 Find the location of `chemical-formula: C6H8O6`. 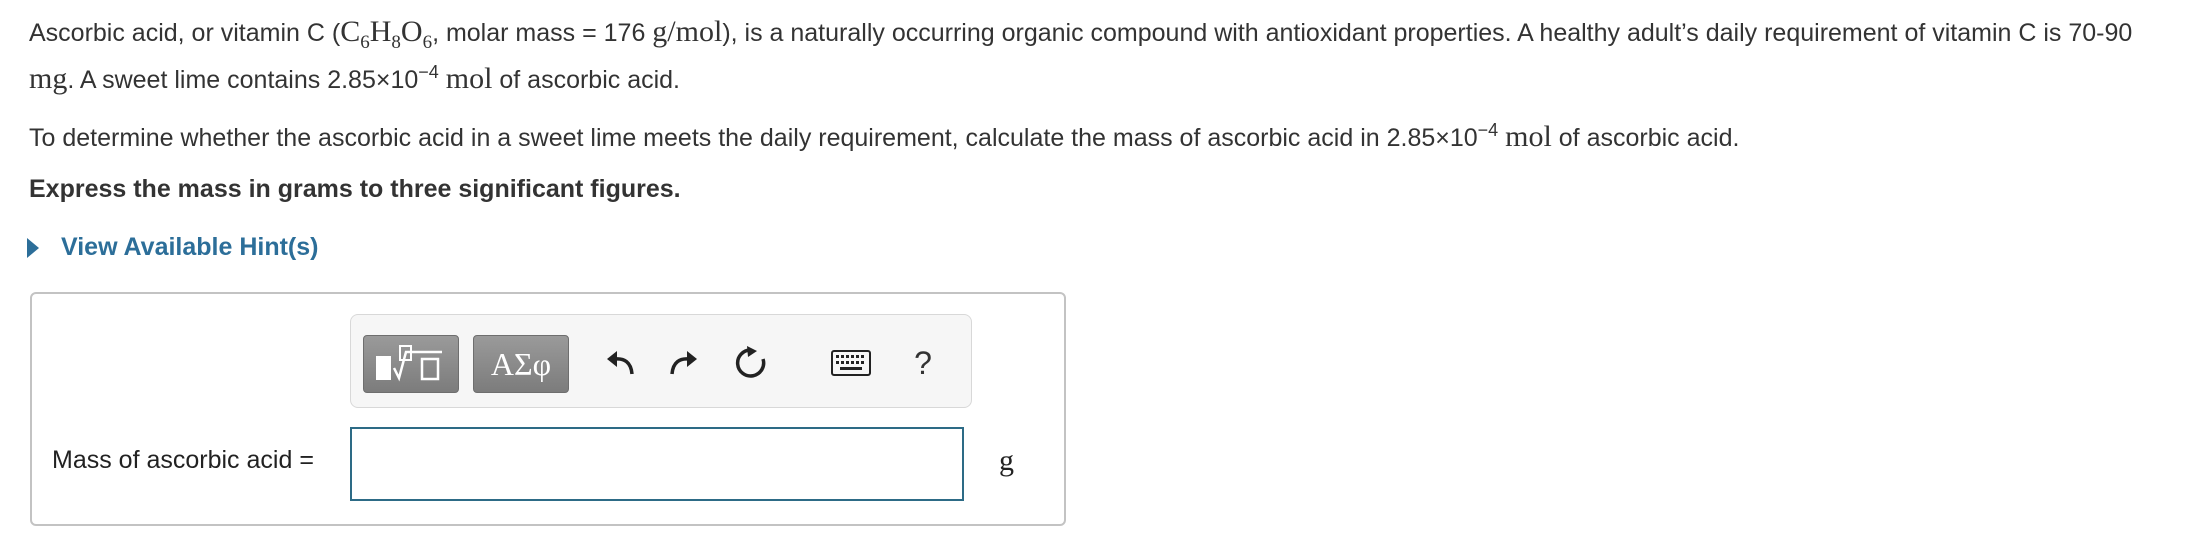

chemical-formula: C6H8O6 is located at coordinates (386, 34).